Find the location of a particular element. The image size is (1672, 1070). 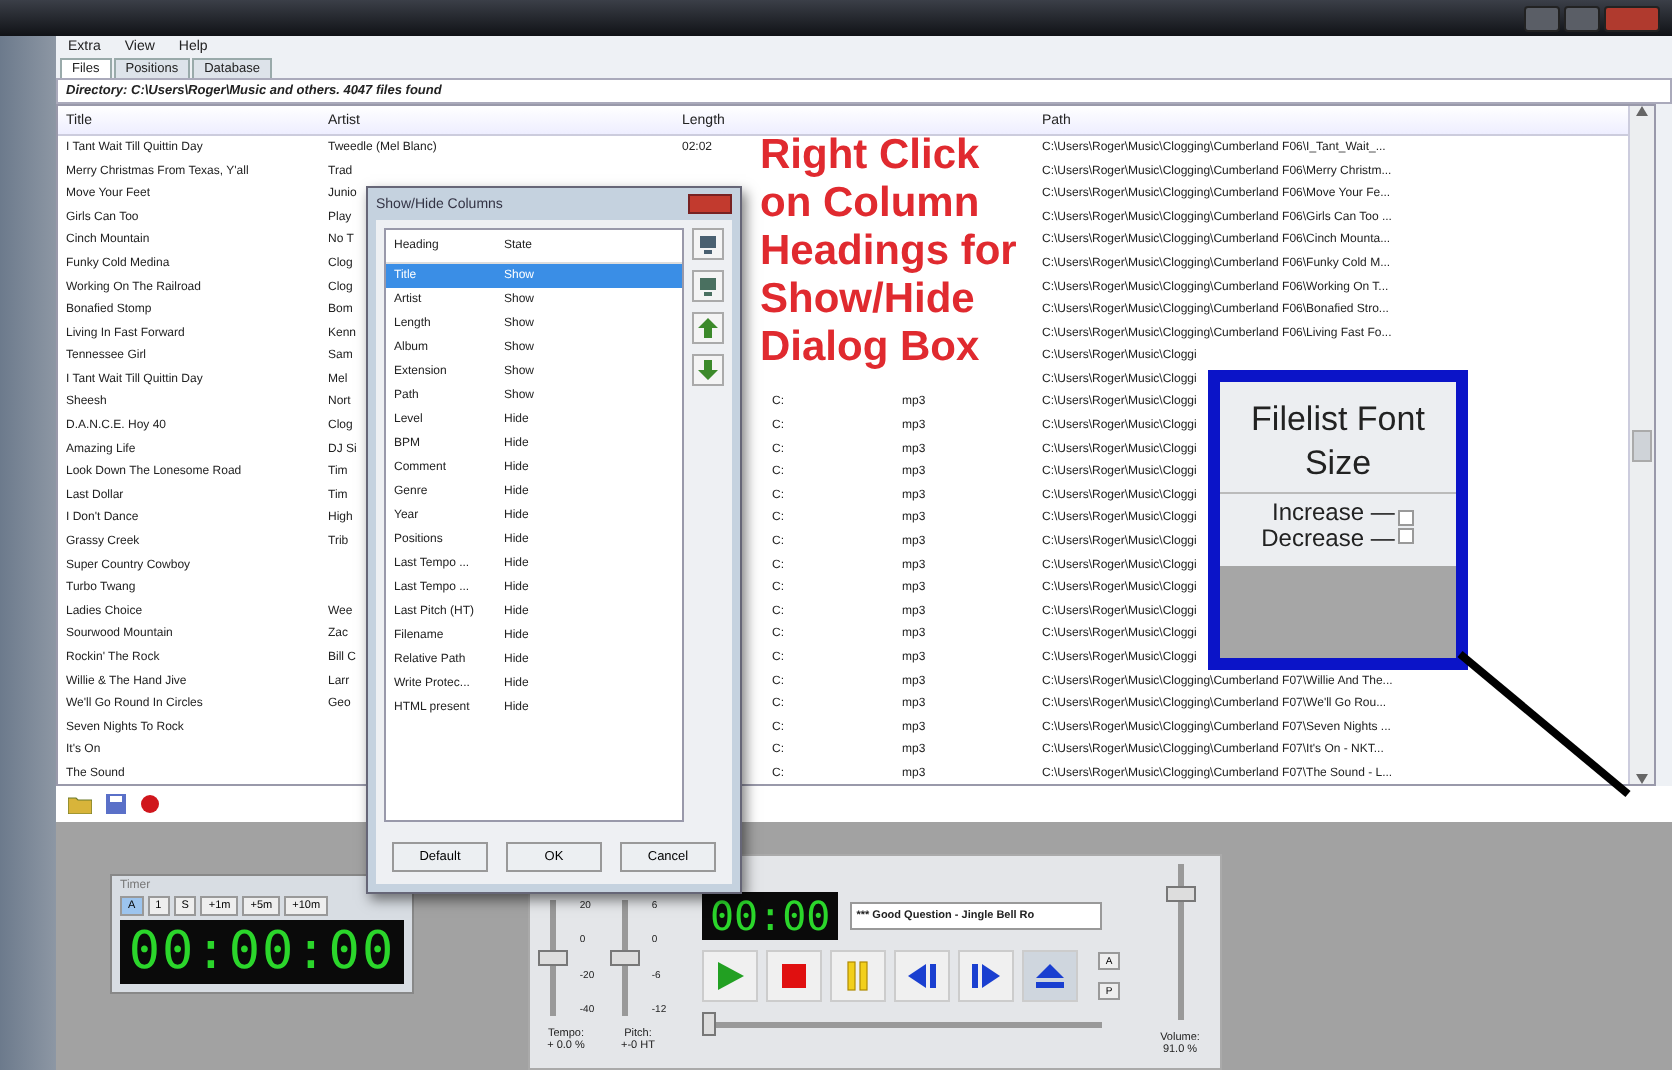

increase-button is located at coordinates (1406, 517).